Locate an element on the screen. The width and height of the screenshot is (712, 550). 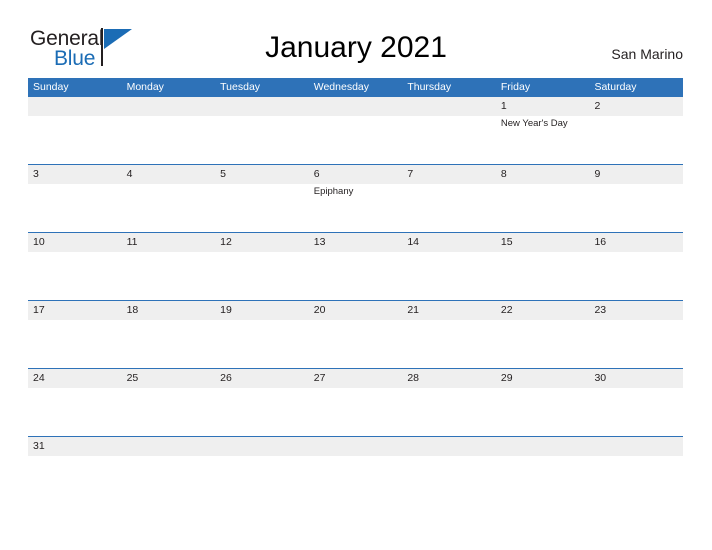
day-number: 23 is located at coordinates (636, 310).